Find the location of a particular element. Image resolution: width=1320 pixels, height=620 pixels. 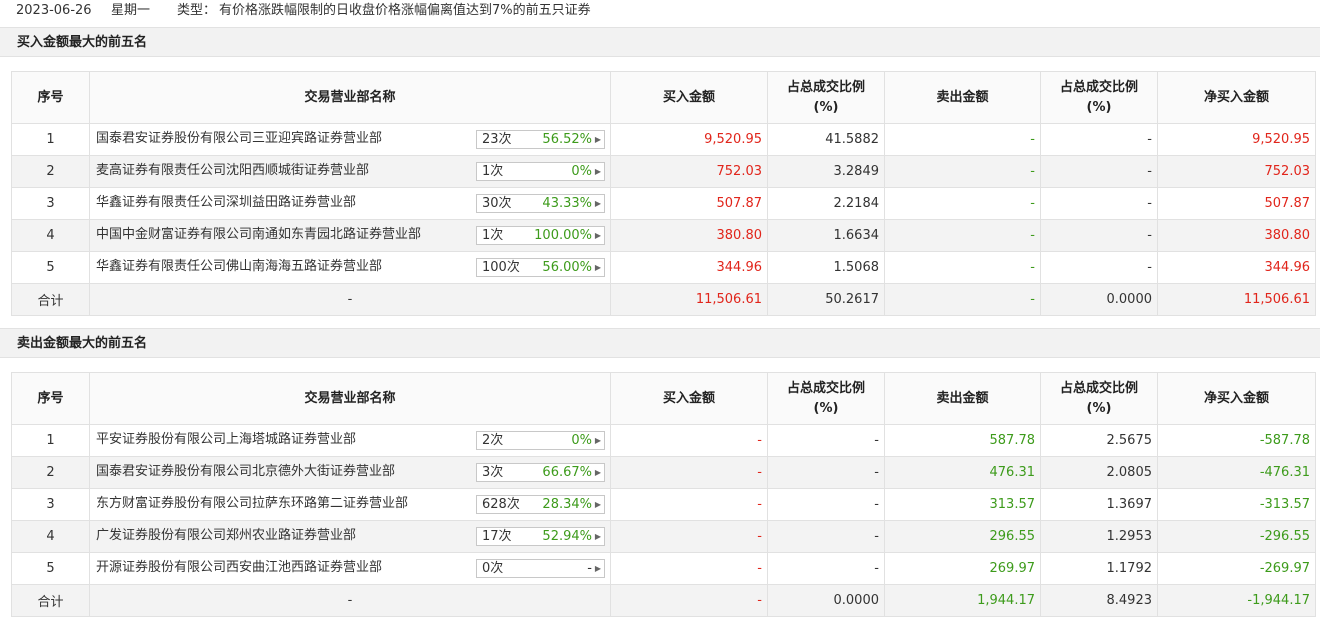

branch-stats-button: 1次 100.00% ▶ is located at coordinates (540, 235).